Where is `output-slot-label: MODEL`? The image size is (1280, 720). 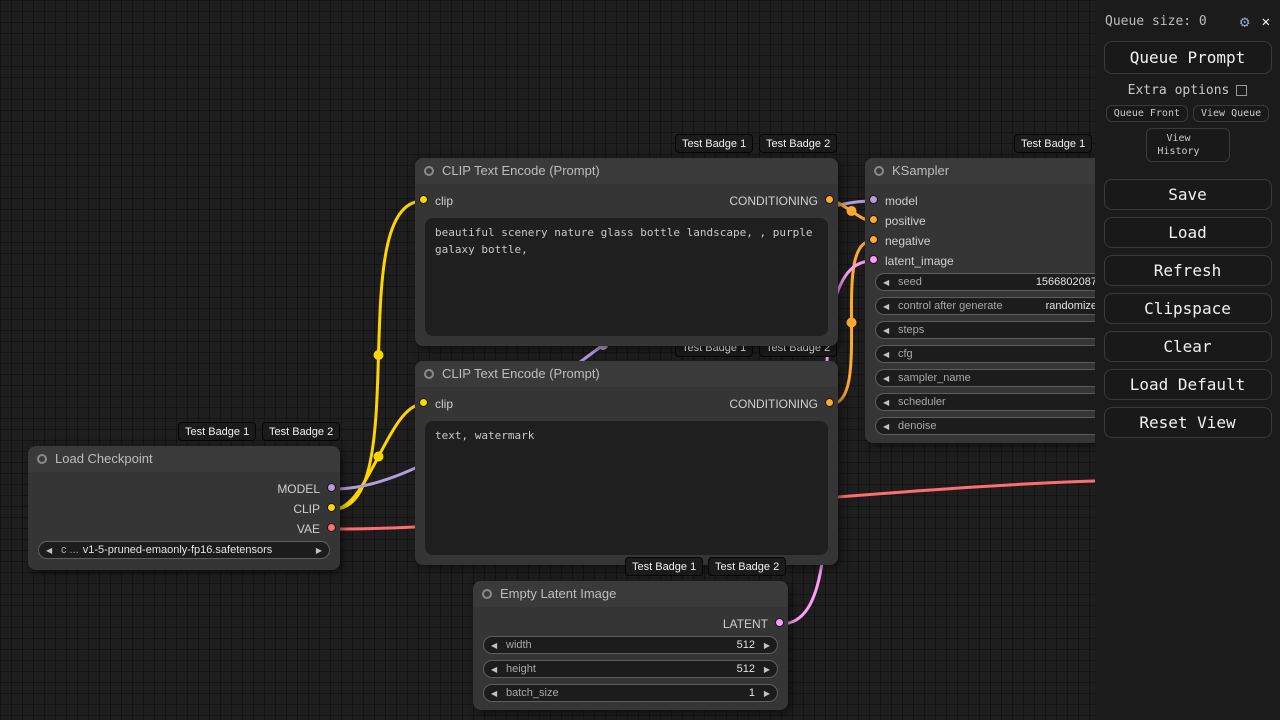 output-slot-label: MODEL is located at coordinates (298, 489).